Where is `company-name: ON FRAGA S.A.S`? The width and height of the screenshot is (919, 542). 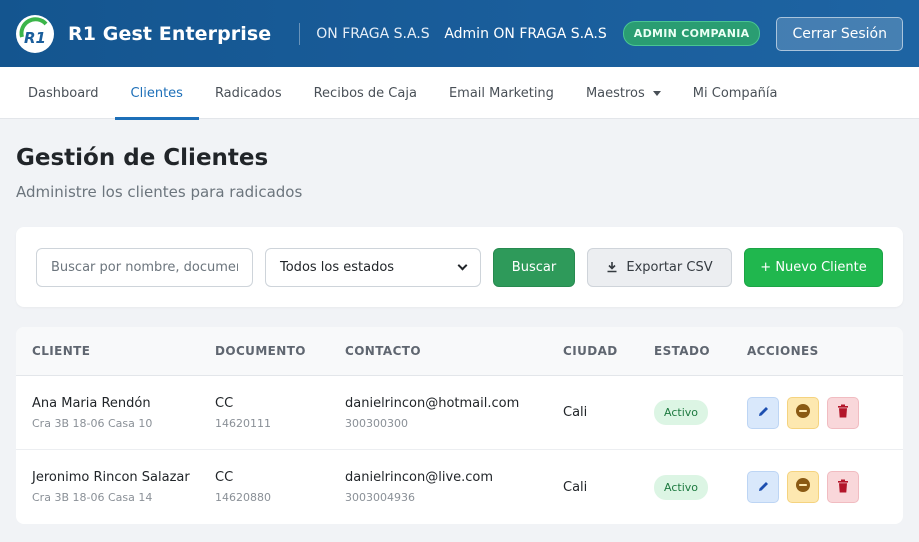
company-name: ON FRAGA S.A.S is located at coordinates (373, 33).